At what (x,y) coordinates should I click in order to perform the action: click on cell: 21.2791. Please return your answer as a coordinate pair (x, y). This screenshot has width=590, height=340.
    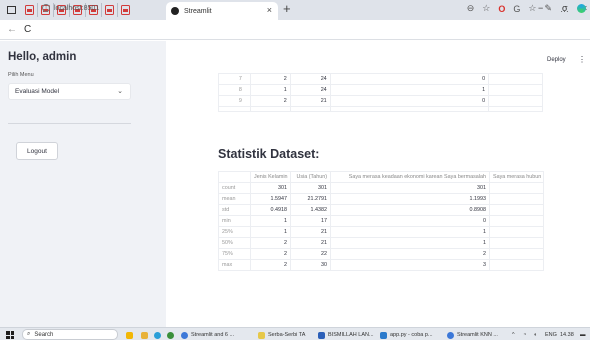
    Looking at the image, I should click on (310, 199).